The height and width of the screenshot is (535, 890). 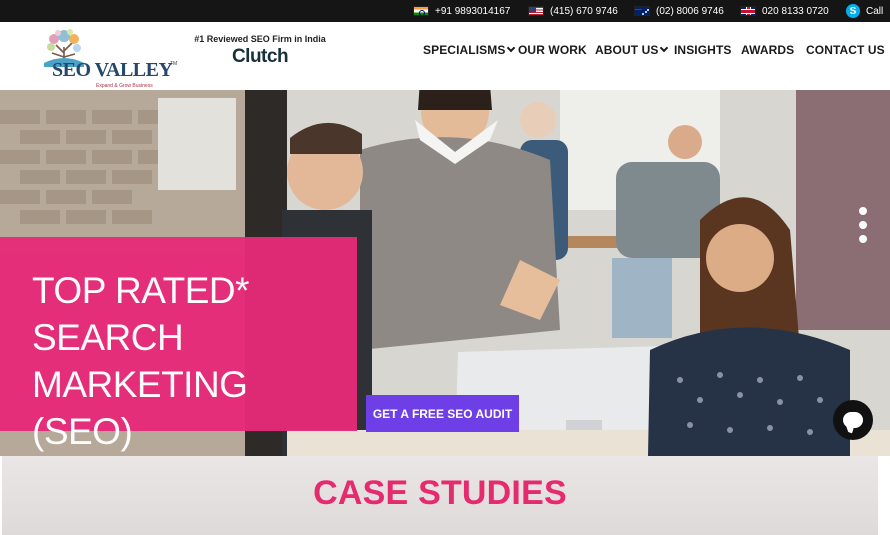 I want to click on chat-bubble-icon, so click(x=853, y=420).